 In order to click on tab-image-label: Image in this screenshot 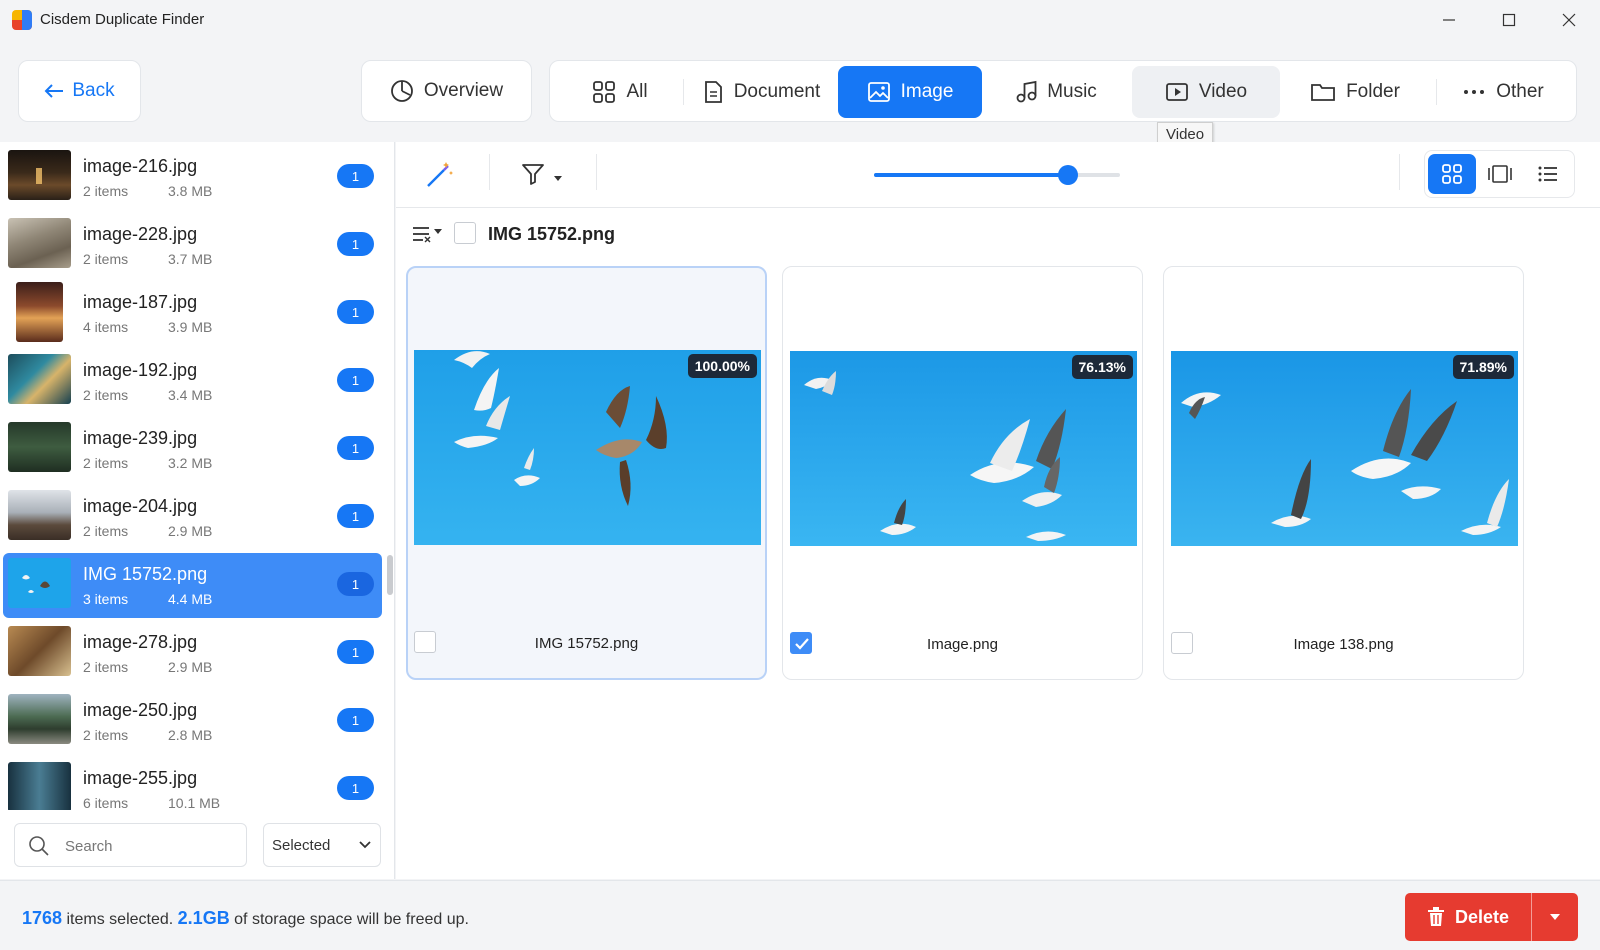, I will do `click(927, 91)`.